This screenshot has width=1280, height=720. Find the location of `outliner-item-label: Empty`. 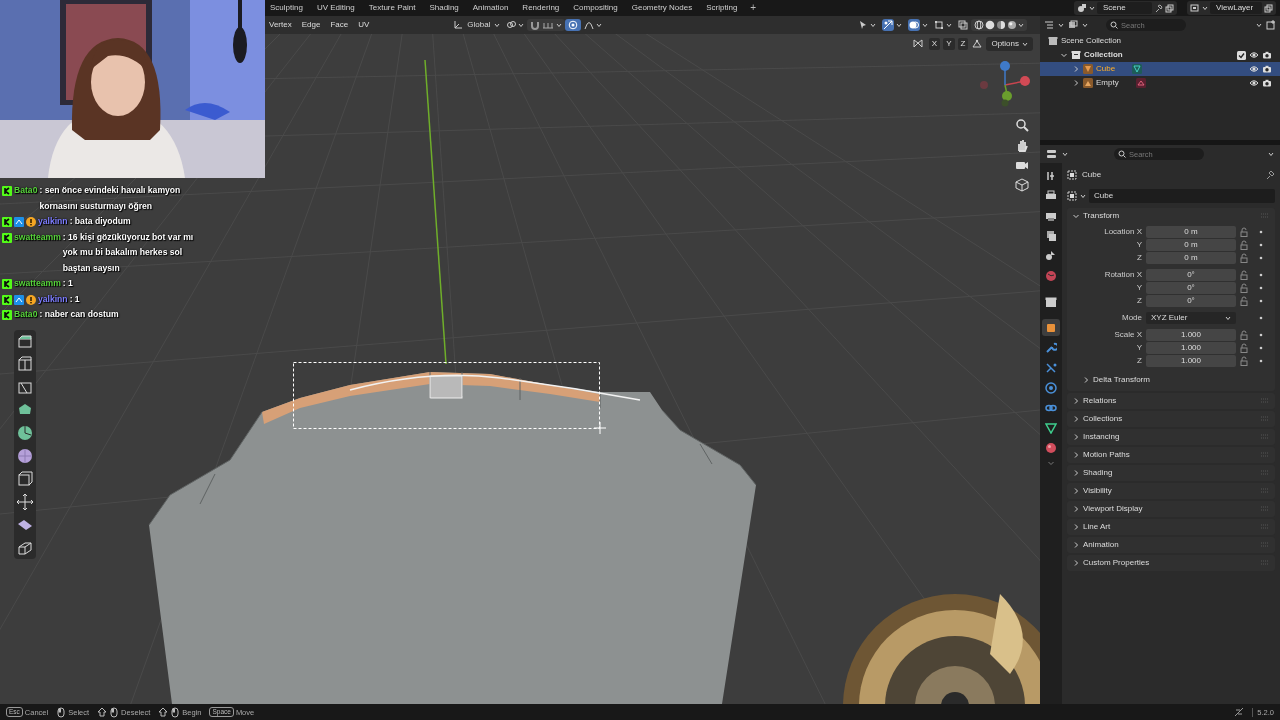

outliner-item-label: Empty is located at coordinates (1107, 83).